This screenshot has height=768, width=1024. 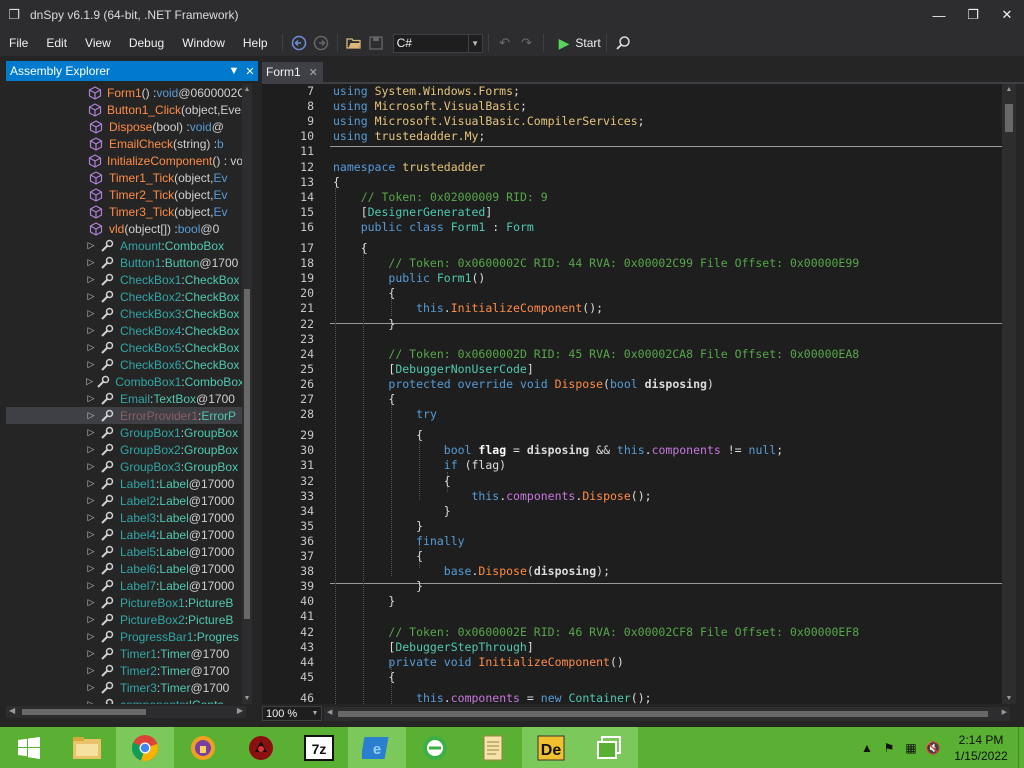 I want to click on close-tab-icon: ✕, so click(x=313, y=72).